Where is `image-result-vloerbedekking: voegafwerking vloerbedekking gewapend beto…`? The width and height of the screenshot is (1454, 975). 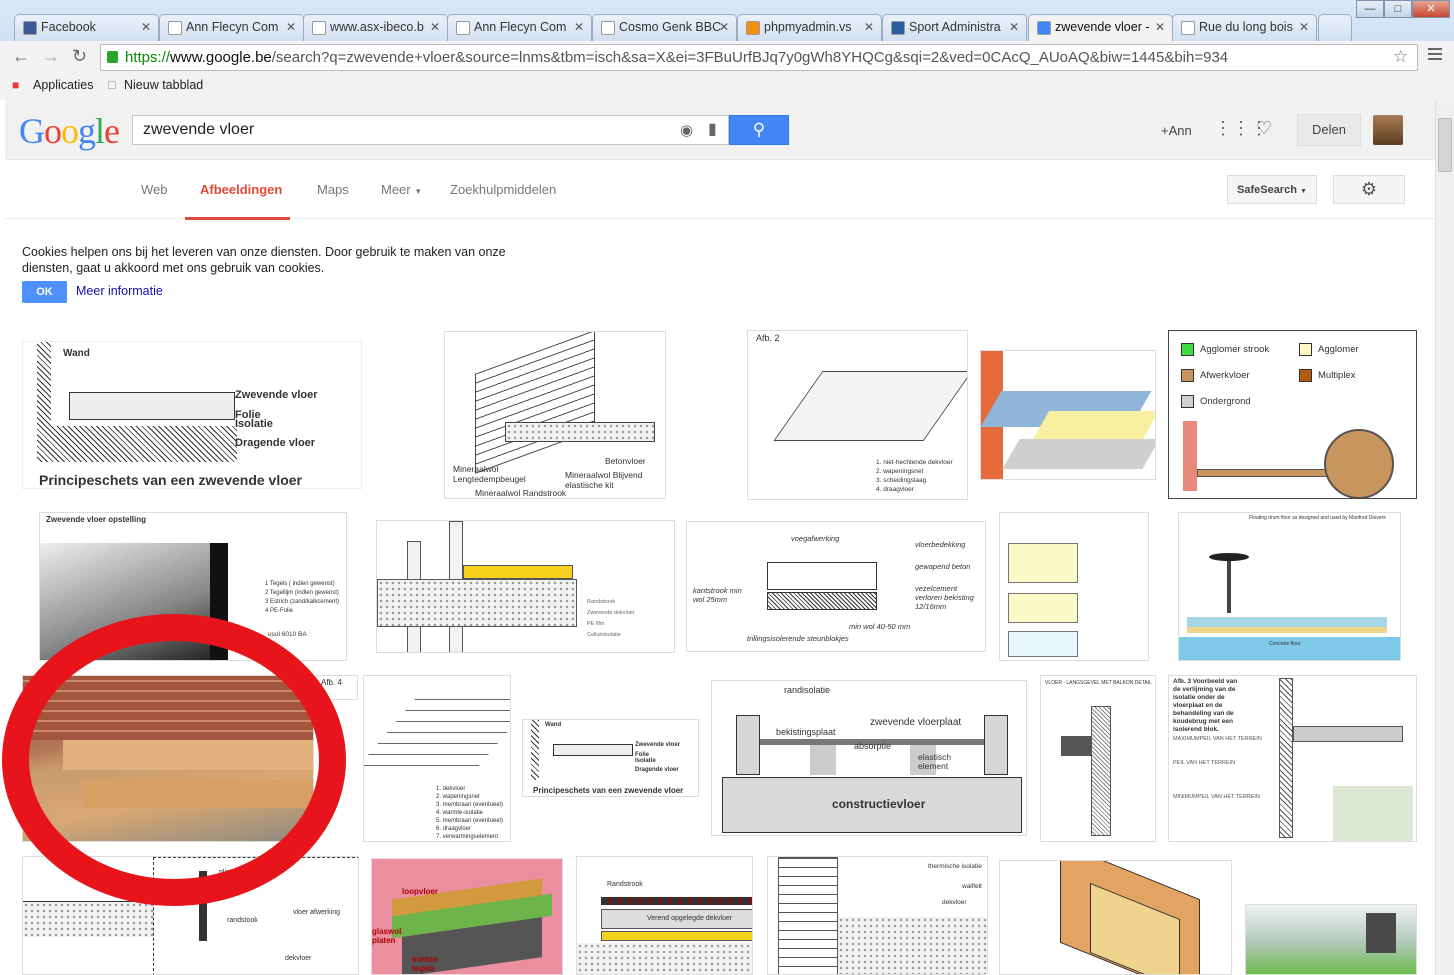
image-result-vloerbedekking: voegafwerking vloerbedekking gewapend beto… is located at coordinates (836, 586).